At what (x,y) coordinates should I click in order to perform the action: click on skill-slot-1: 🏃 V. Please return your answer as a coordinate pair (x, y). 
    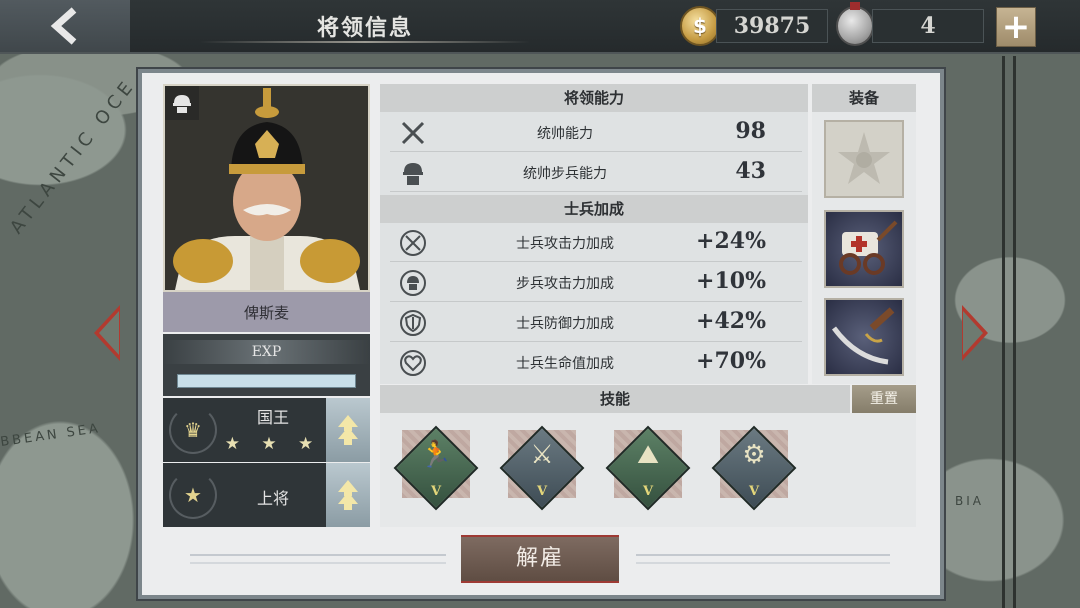
    Looking at the image, I should click on (436, 468).